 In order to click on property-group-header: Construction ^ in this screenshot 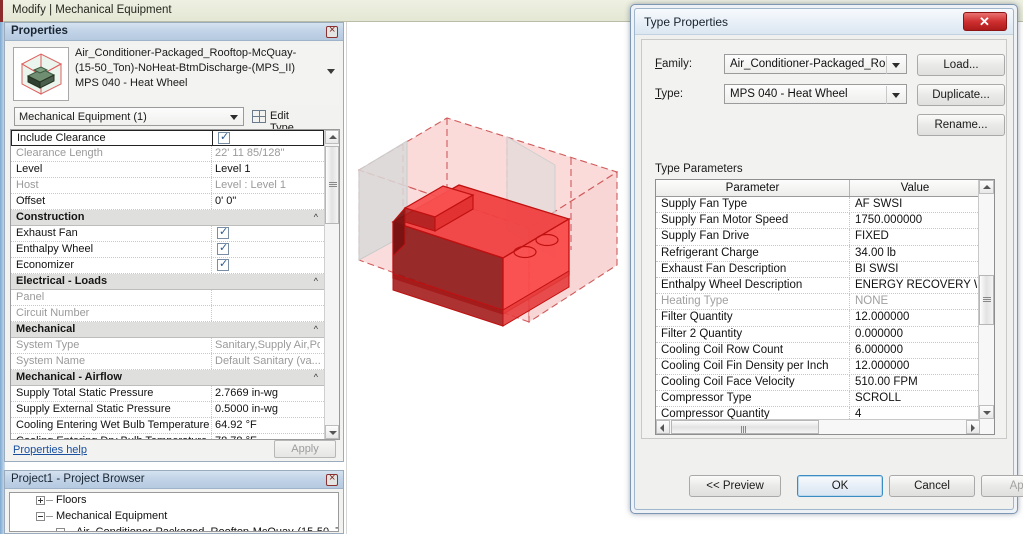, I will do `click(167, 218)`.